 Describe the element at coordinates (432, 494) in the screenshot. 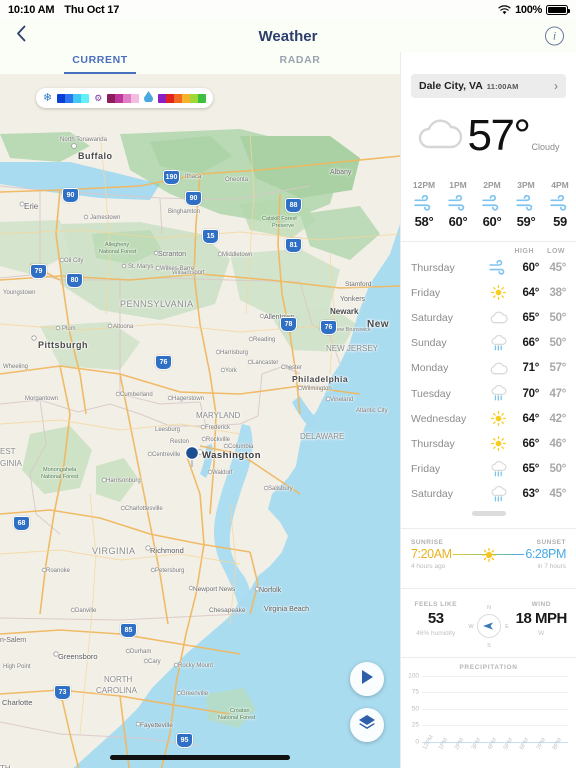

I see `day-name: Saturday` at that location.